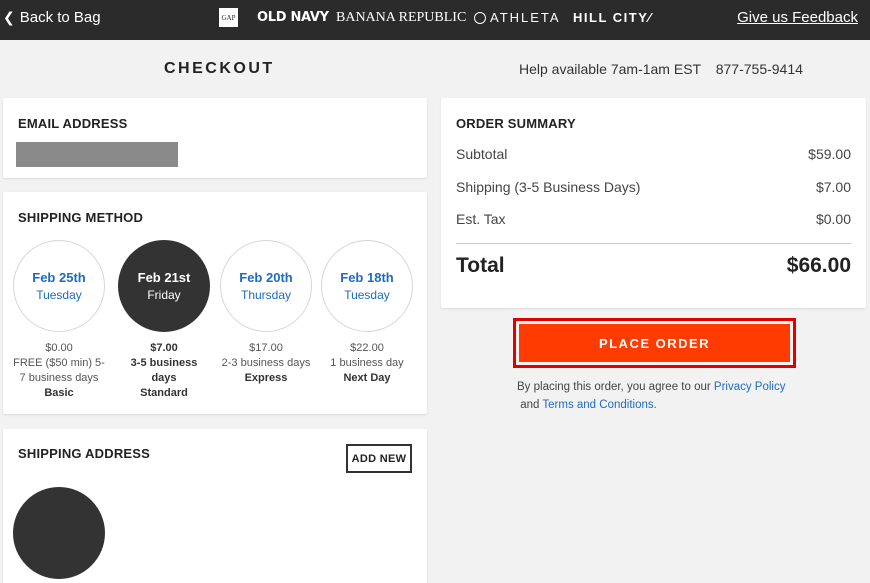  Describe the element at coordinates (480, 265) in the screenshot. I see `summary-total-label: Total` at that location.